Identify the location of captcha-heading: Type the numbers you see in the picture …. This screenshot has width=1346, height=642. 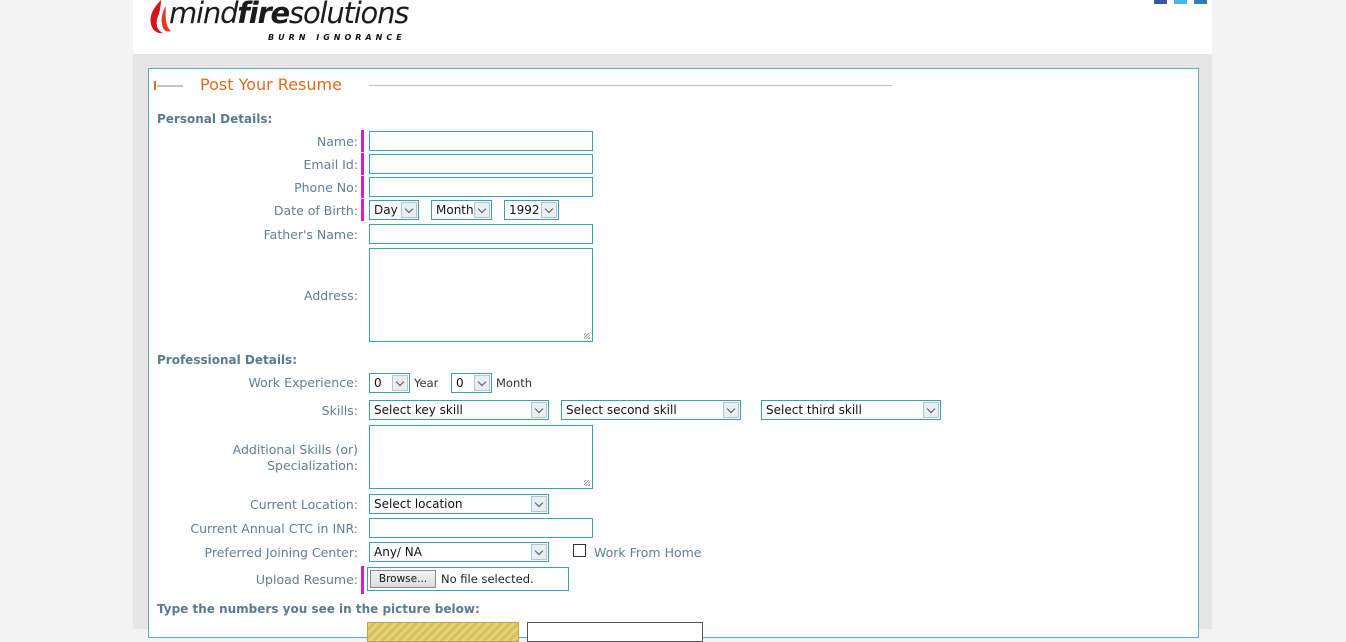
(318, 609).